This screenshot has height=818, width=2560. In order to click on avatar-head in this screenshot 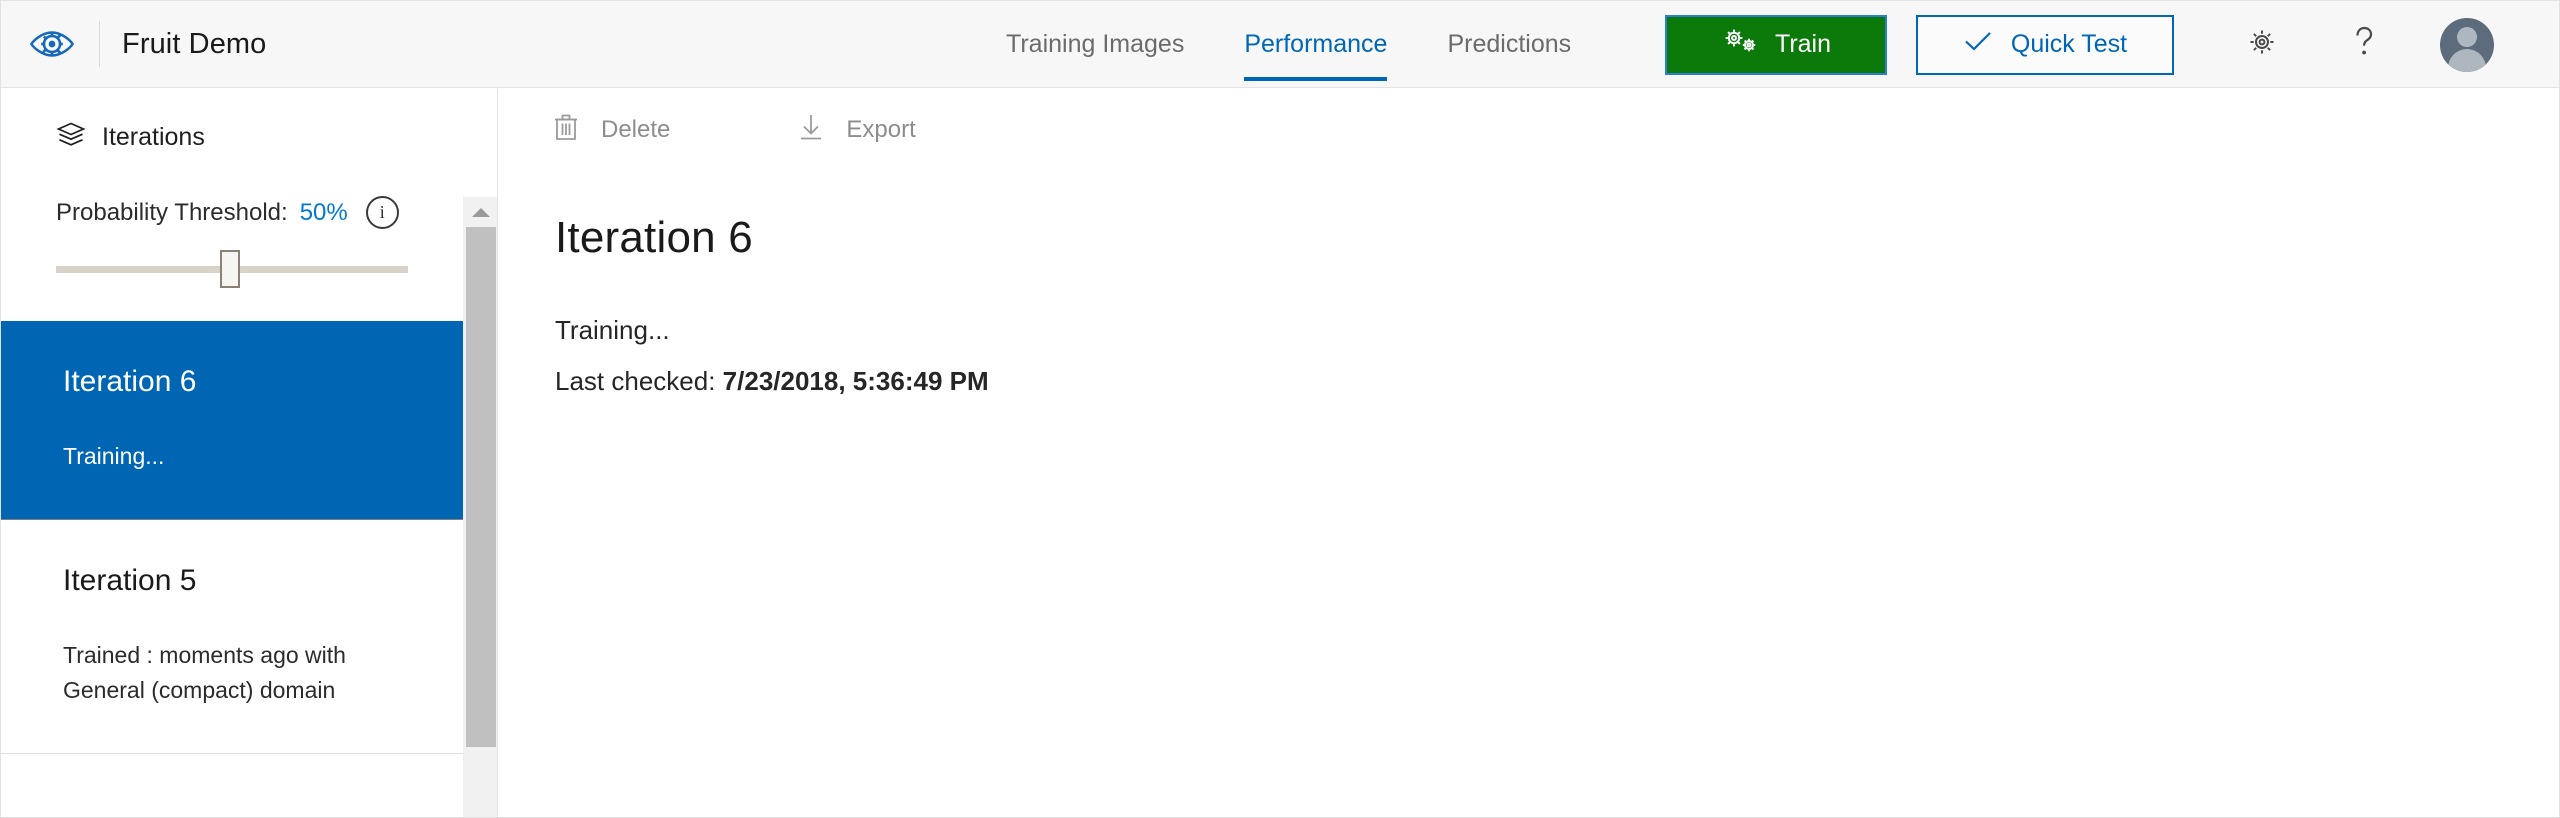, I will do `click(2467, 36)`.